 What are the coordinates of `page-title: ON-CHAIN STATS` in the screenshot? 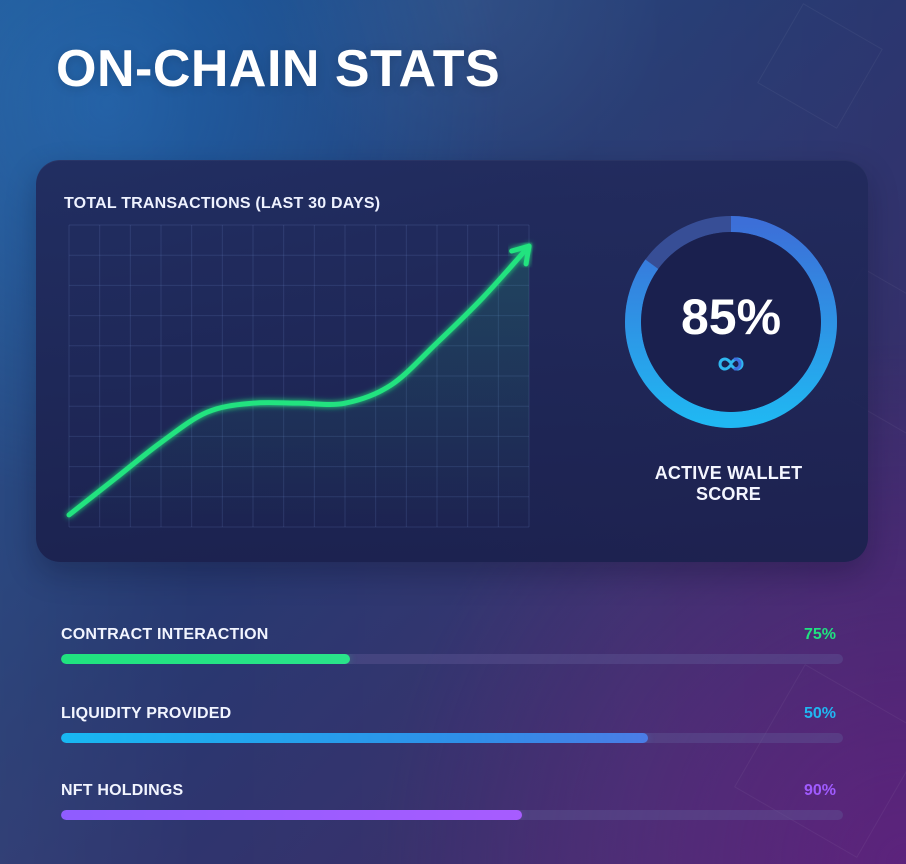 It's located at (278, 69).